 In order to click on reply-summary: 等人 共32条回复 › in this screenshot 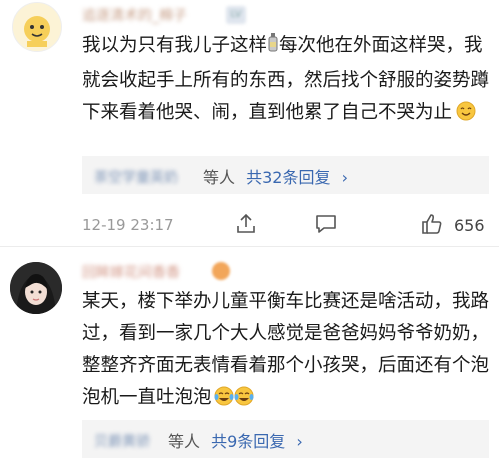, I will do `click(275, 176)`.